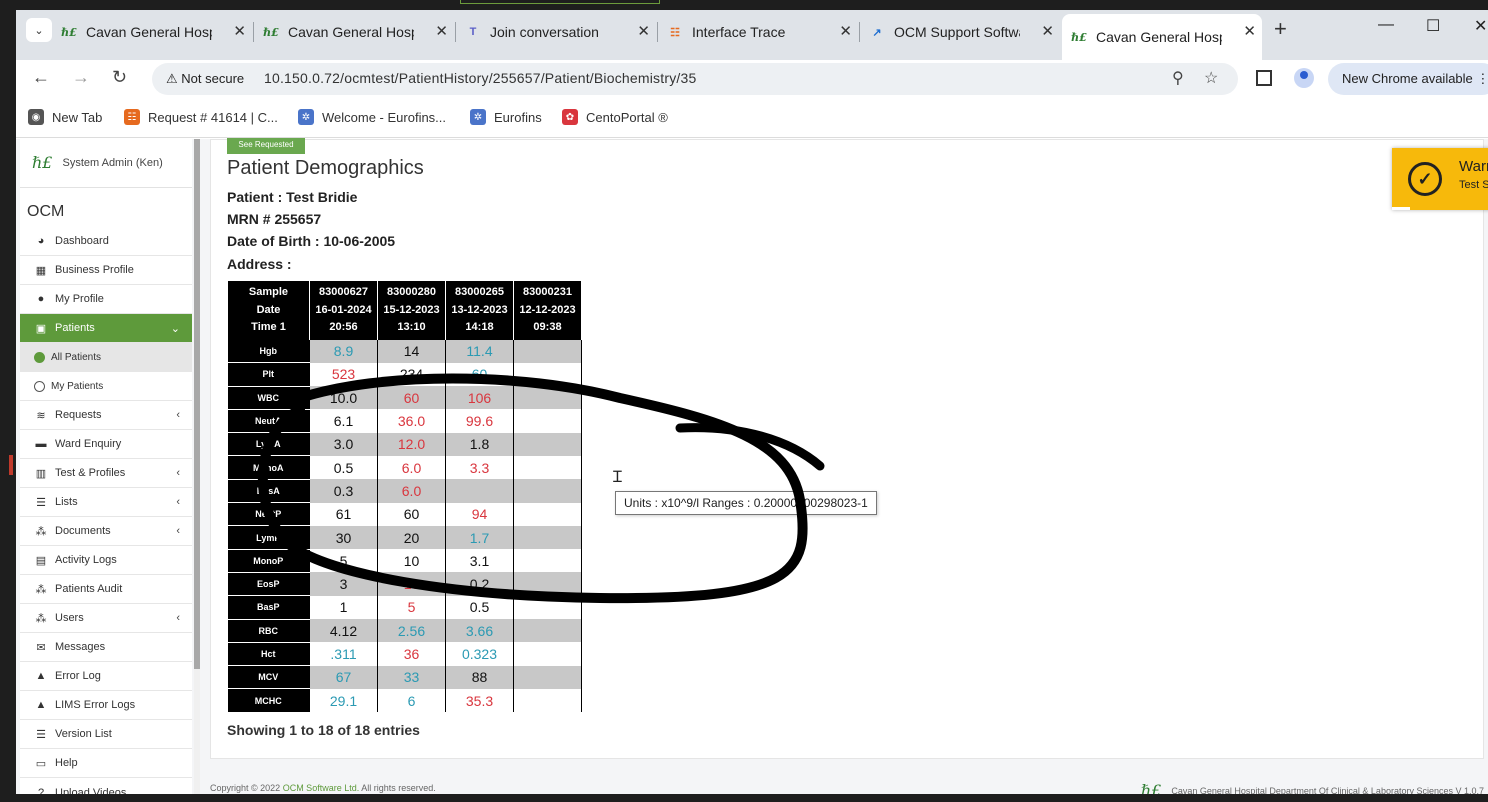 The width and height of the screenshot is (1488, 802). What do you see at coordinates (106, 357) in the screenshot?
I see `sidebar-item-all-patients: All Patients` at bounding box center [106, 357].